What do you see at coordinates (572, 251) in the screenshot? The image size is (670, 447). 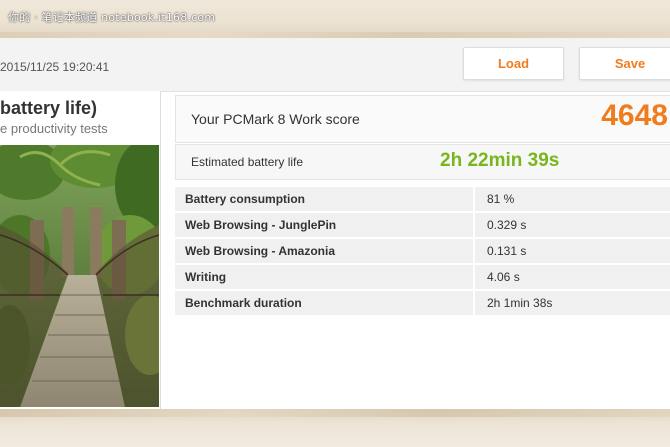 I see `metric-value: 0.131 s` at bounding box center [572, 251].